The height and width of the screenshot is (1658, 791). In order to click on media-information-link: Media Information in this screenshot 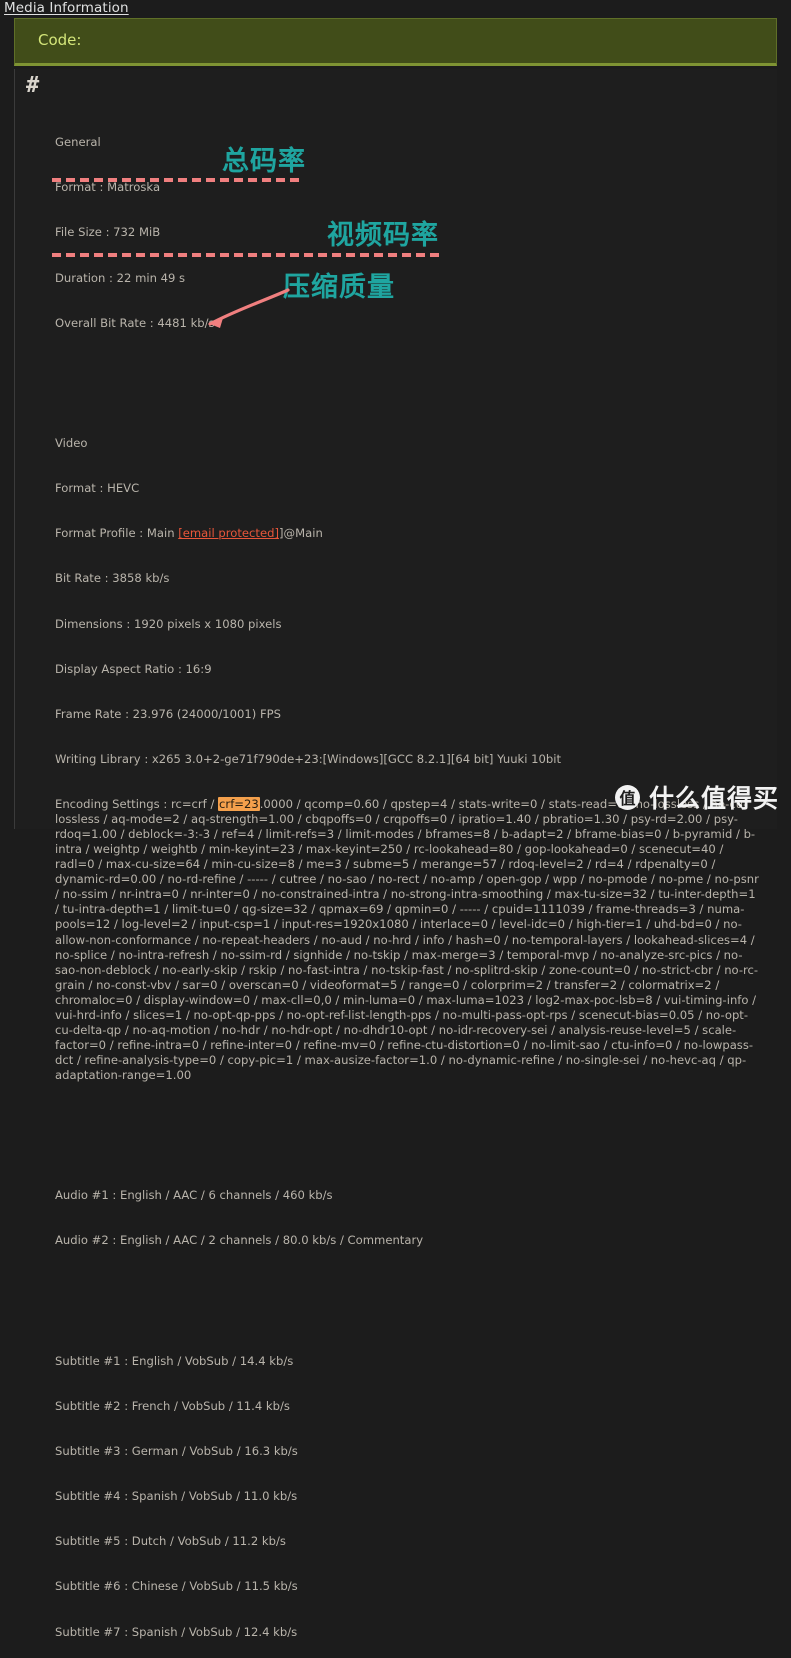, I will do `click(66, 8)`.